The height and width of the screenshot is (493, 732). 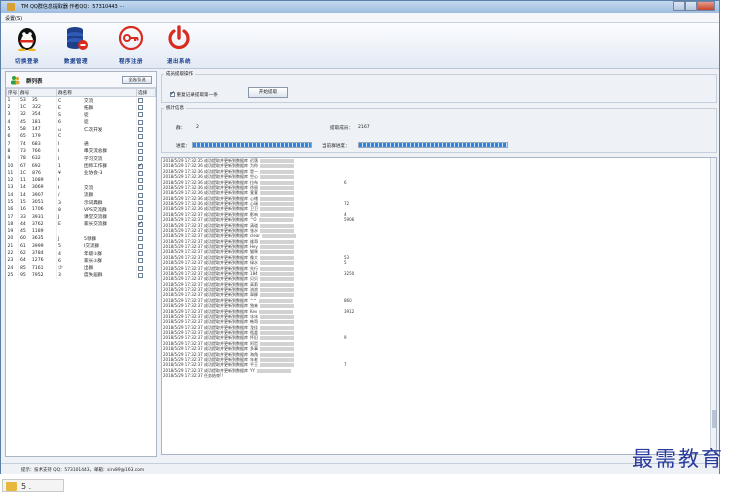 I want to click on table-row: 16 16 1706 8 VPS交流群, so click(x=81, y=210).